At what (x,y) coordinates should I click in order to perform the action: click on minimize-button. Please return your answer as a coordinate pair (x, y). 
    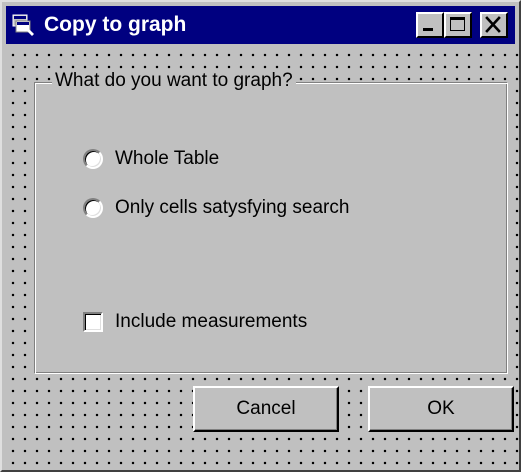
    Looking at the image, I should click on (430, 25).